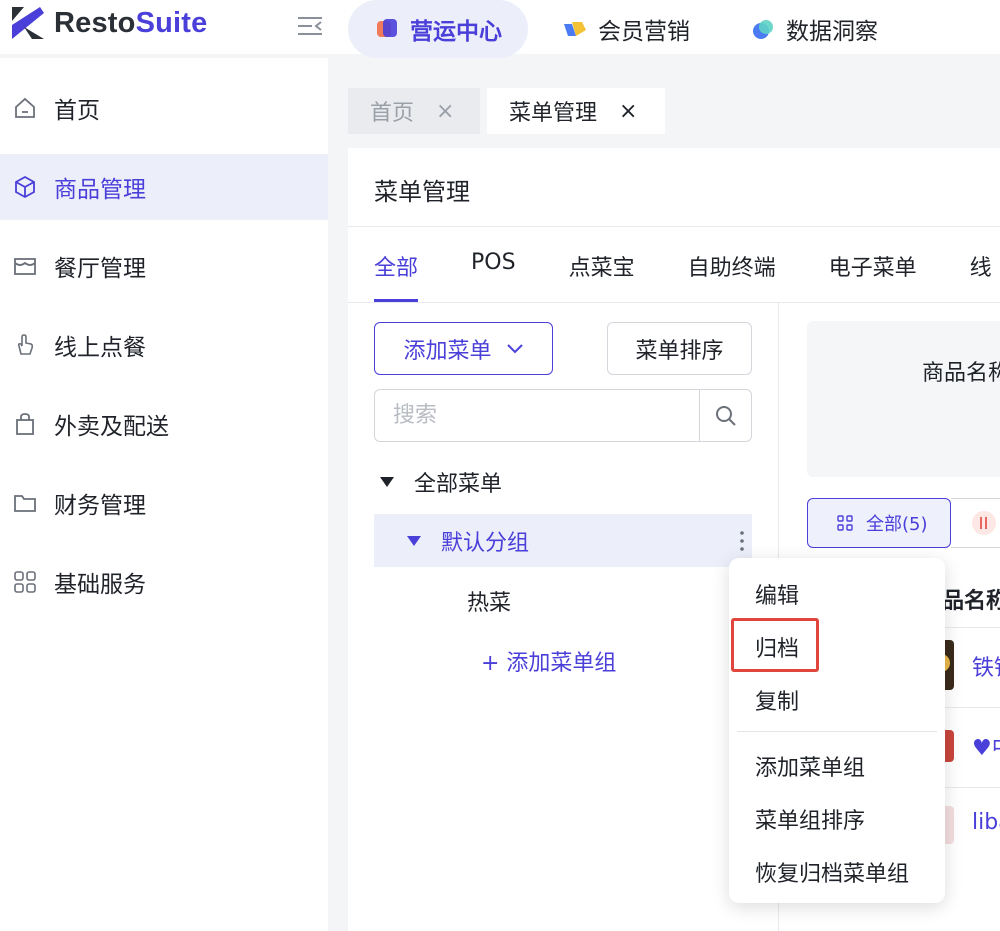  I want to click on sidebar-item-label: 首页, so click(77, 111).